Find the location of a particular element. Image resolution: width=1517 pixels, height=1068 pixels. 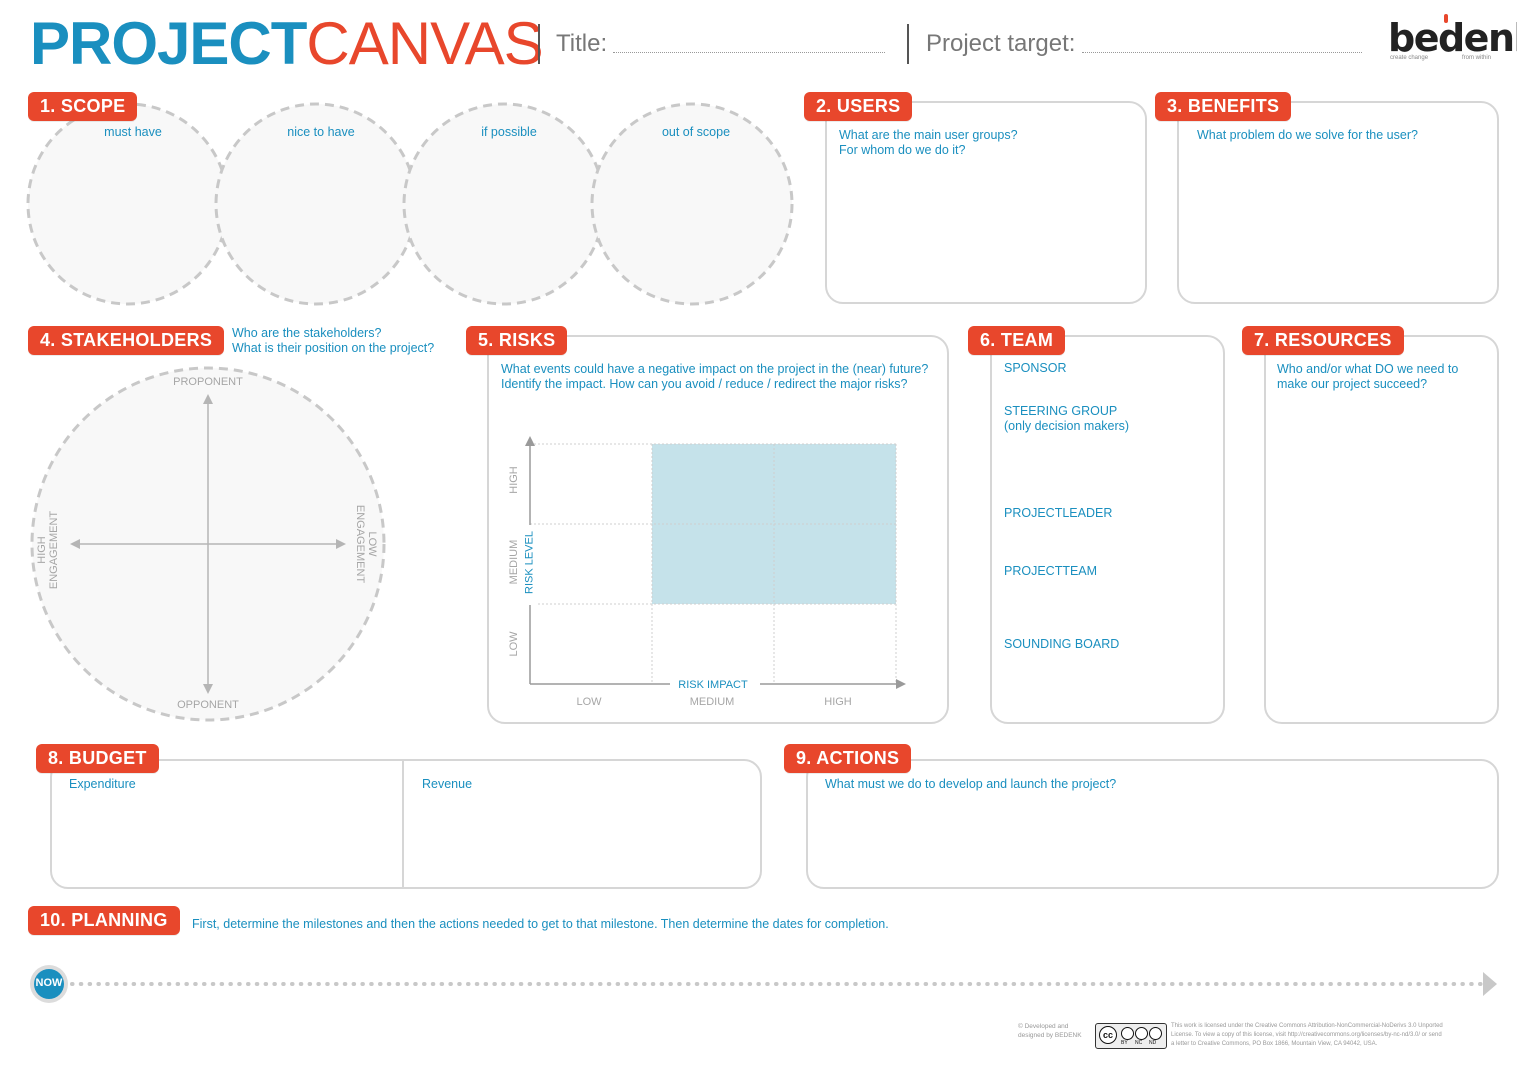

now-label: NOW is located at coordinates (49, 983).